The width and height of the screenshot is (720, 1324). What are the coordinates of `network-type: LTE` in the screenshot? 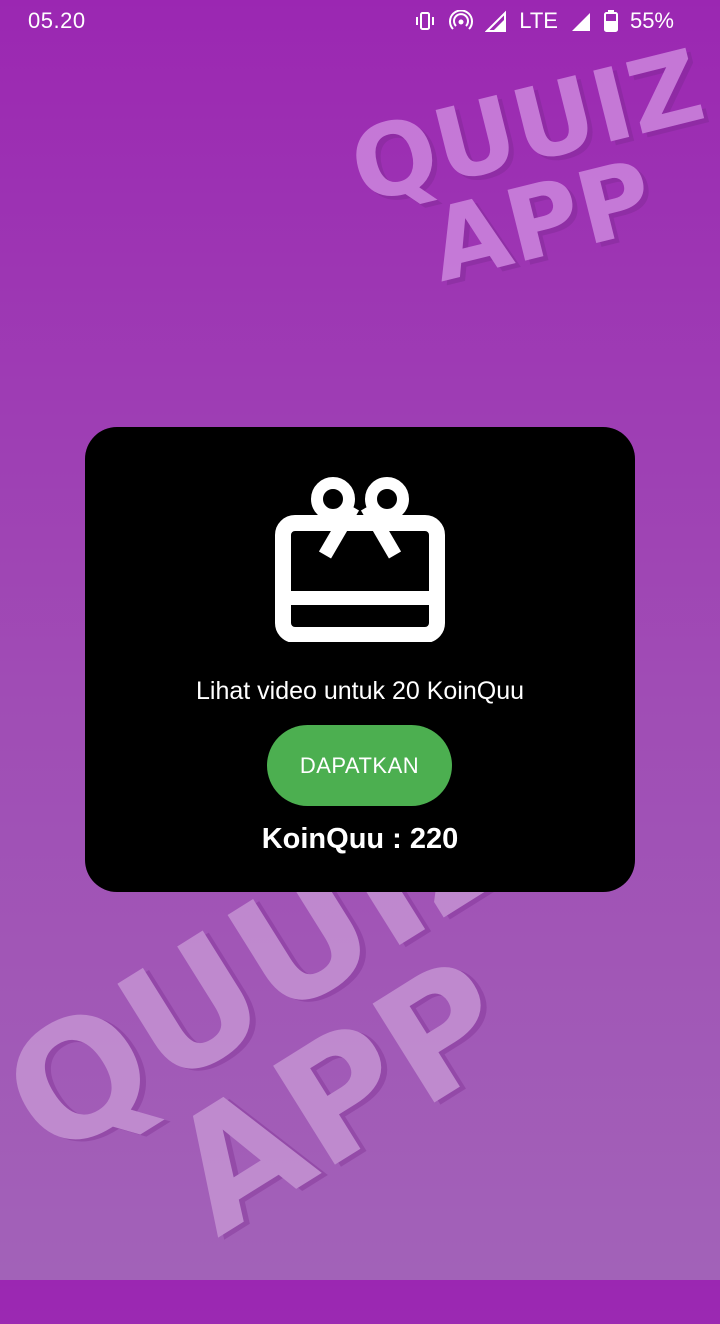 It's located at (538, 20).